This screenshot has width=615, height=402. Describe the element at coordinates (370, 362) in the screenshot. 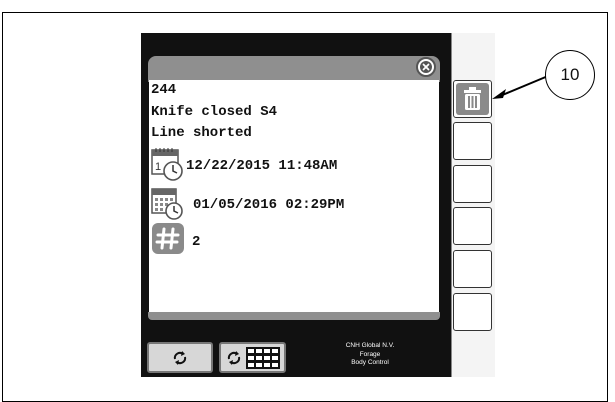

I see `brand-line-module: Body Control` at that location.